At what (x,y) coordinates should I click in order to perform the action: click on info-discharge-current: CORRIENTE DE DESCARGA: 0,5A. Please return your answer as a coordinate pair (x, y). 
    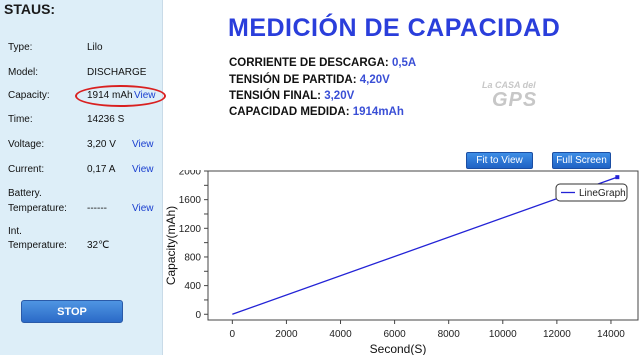
    Looking at the image, I should click on (322, 63).